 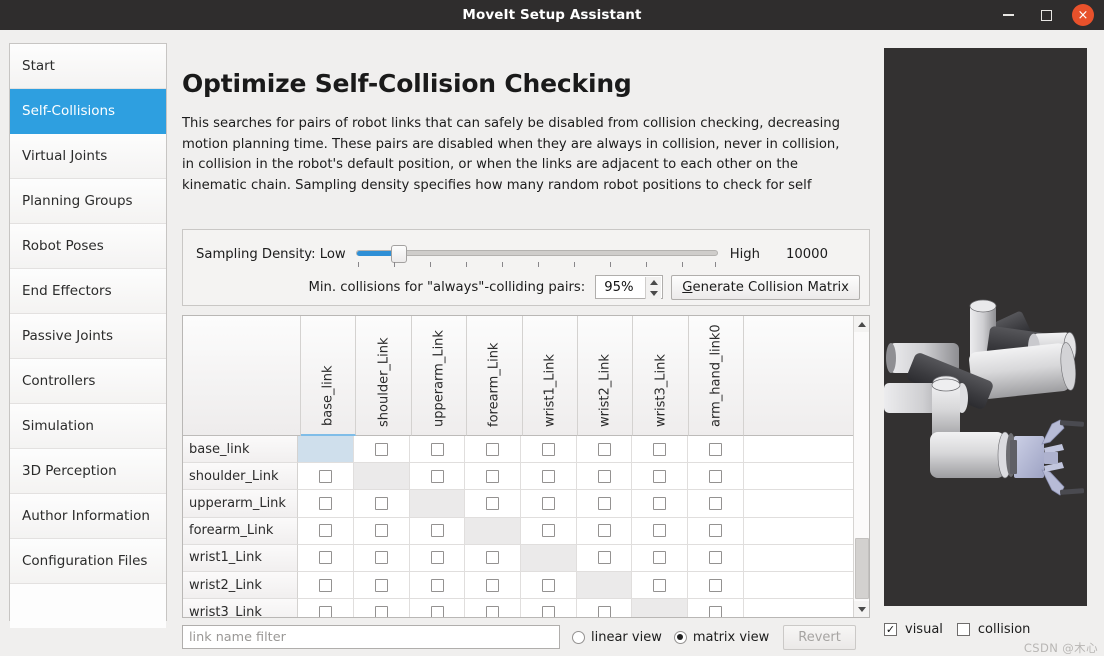 What do you see at coordinates (653, 282) in the screenshot?
I see `spinner-up-icon` at bounding box center [653, 282].